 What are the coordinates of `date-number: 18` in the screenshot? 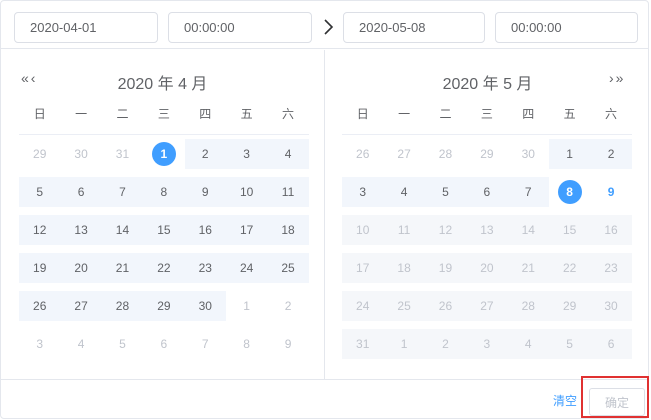 It's located at (404, 268).